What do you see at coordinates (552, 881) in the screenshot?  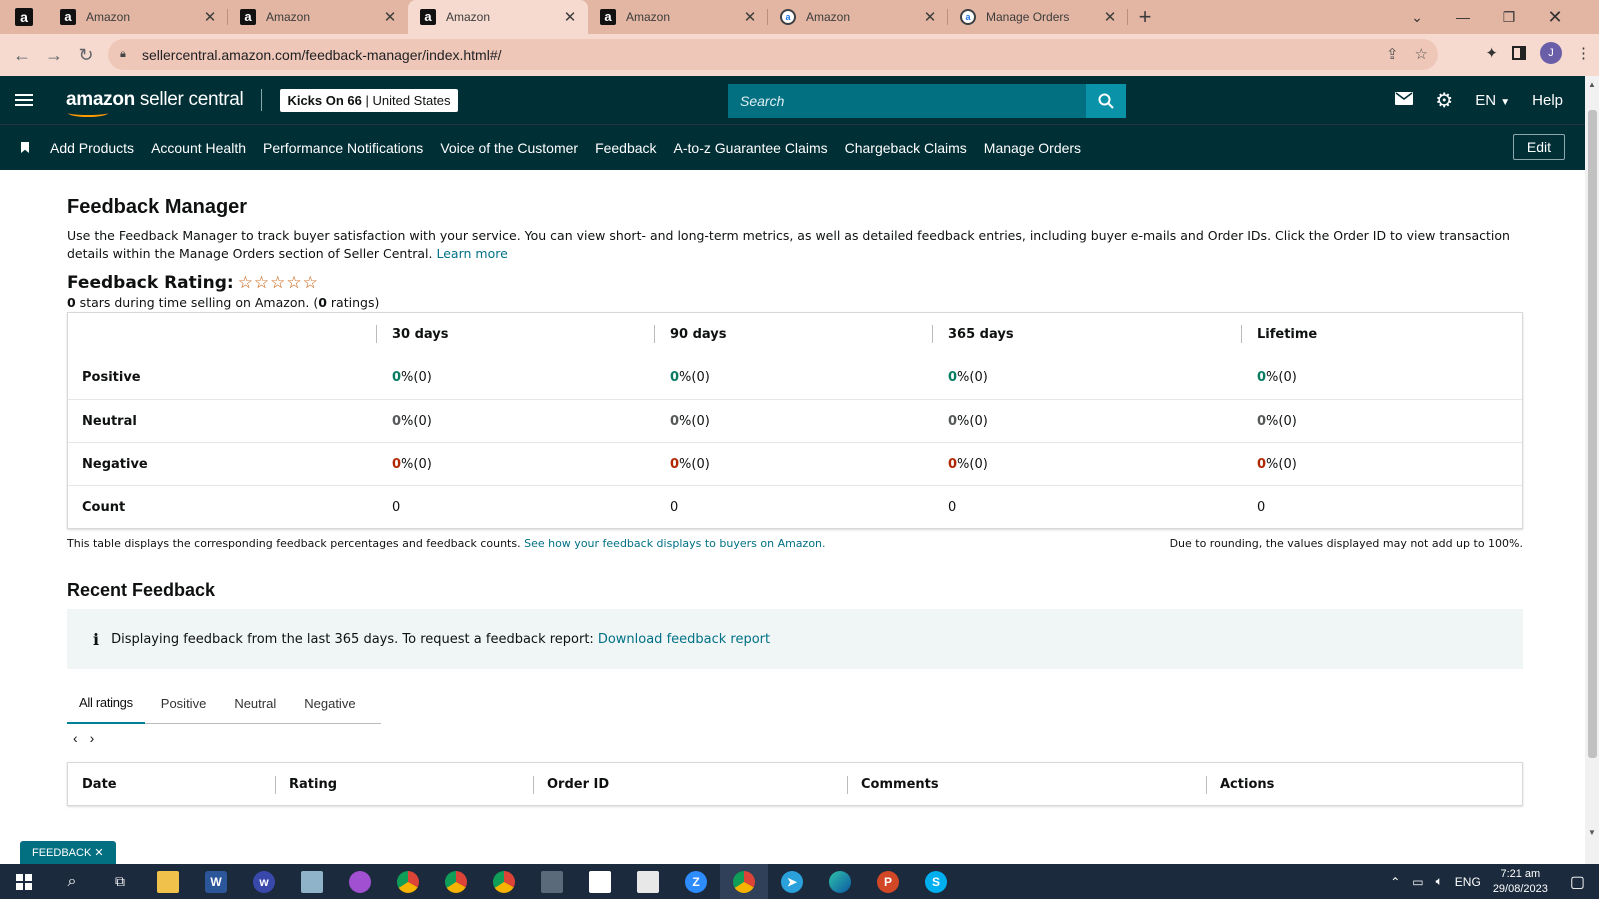 I see `calculator-icon` at bounding box center [552, 881].